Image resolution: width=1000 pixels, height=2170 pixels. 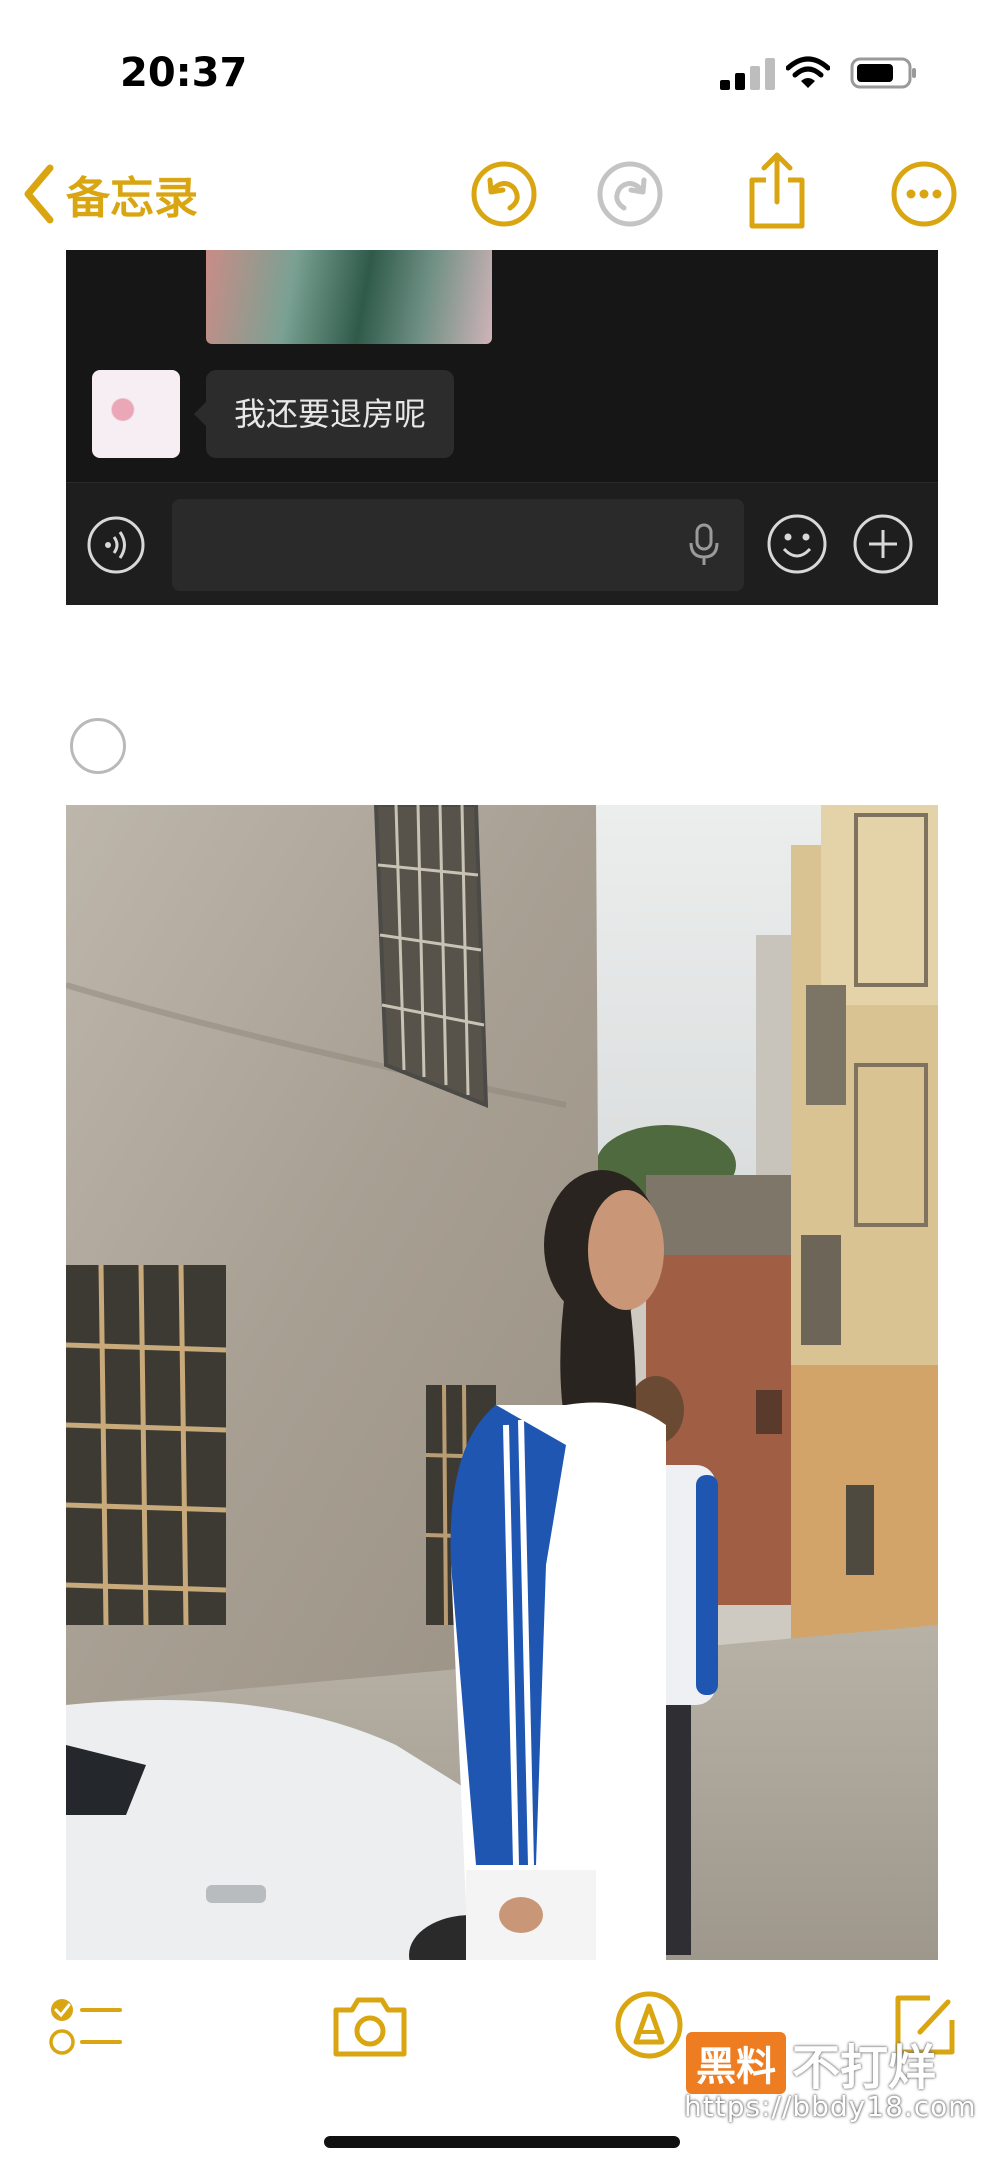 I want to click on watermark-text: 不打烊, so click(x=864, y=2068).